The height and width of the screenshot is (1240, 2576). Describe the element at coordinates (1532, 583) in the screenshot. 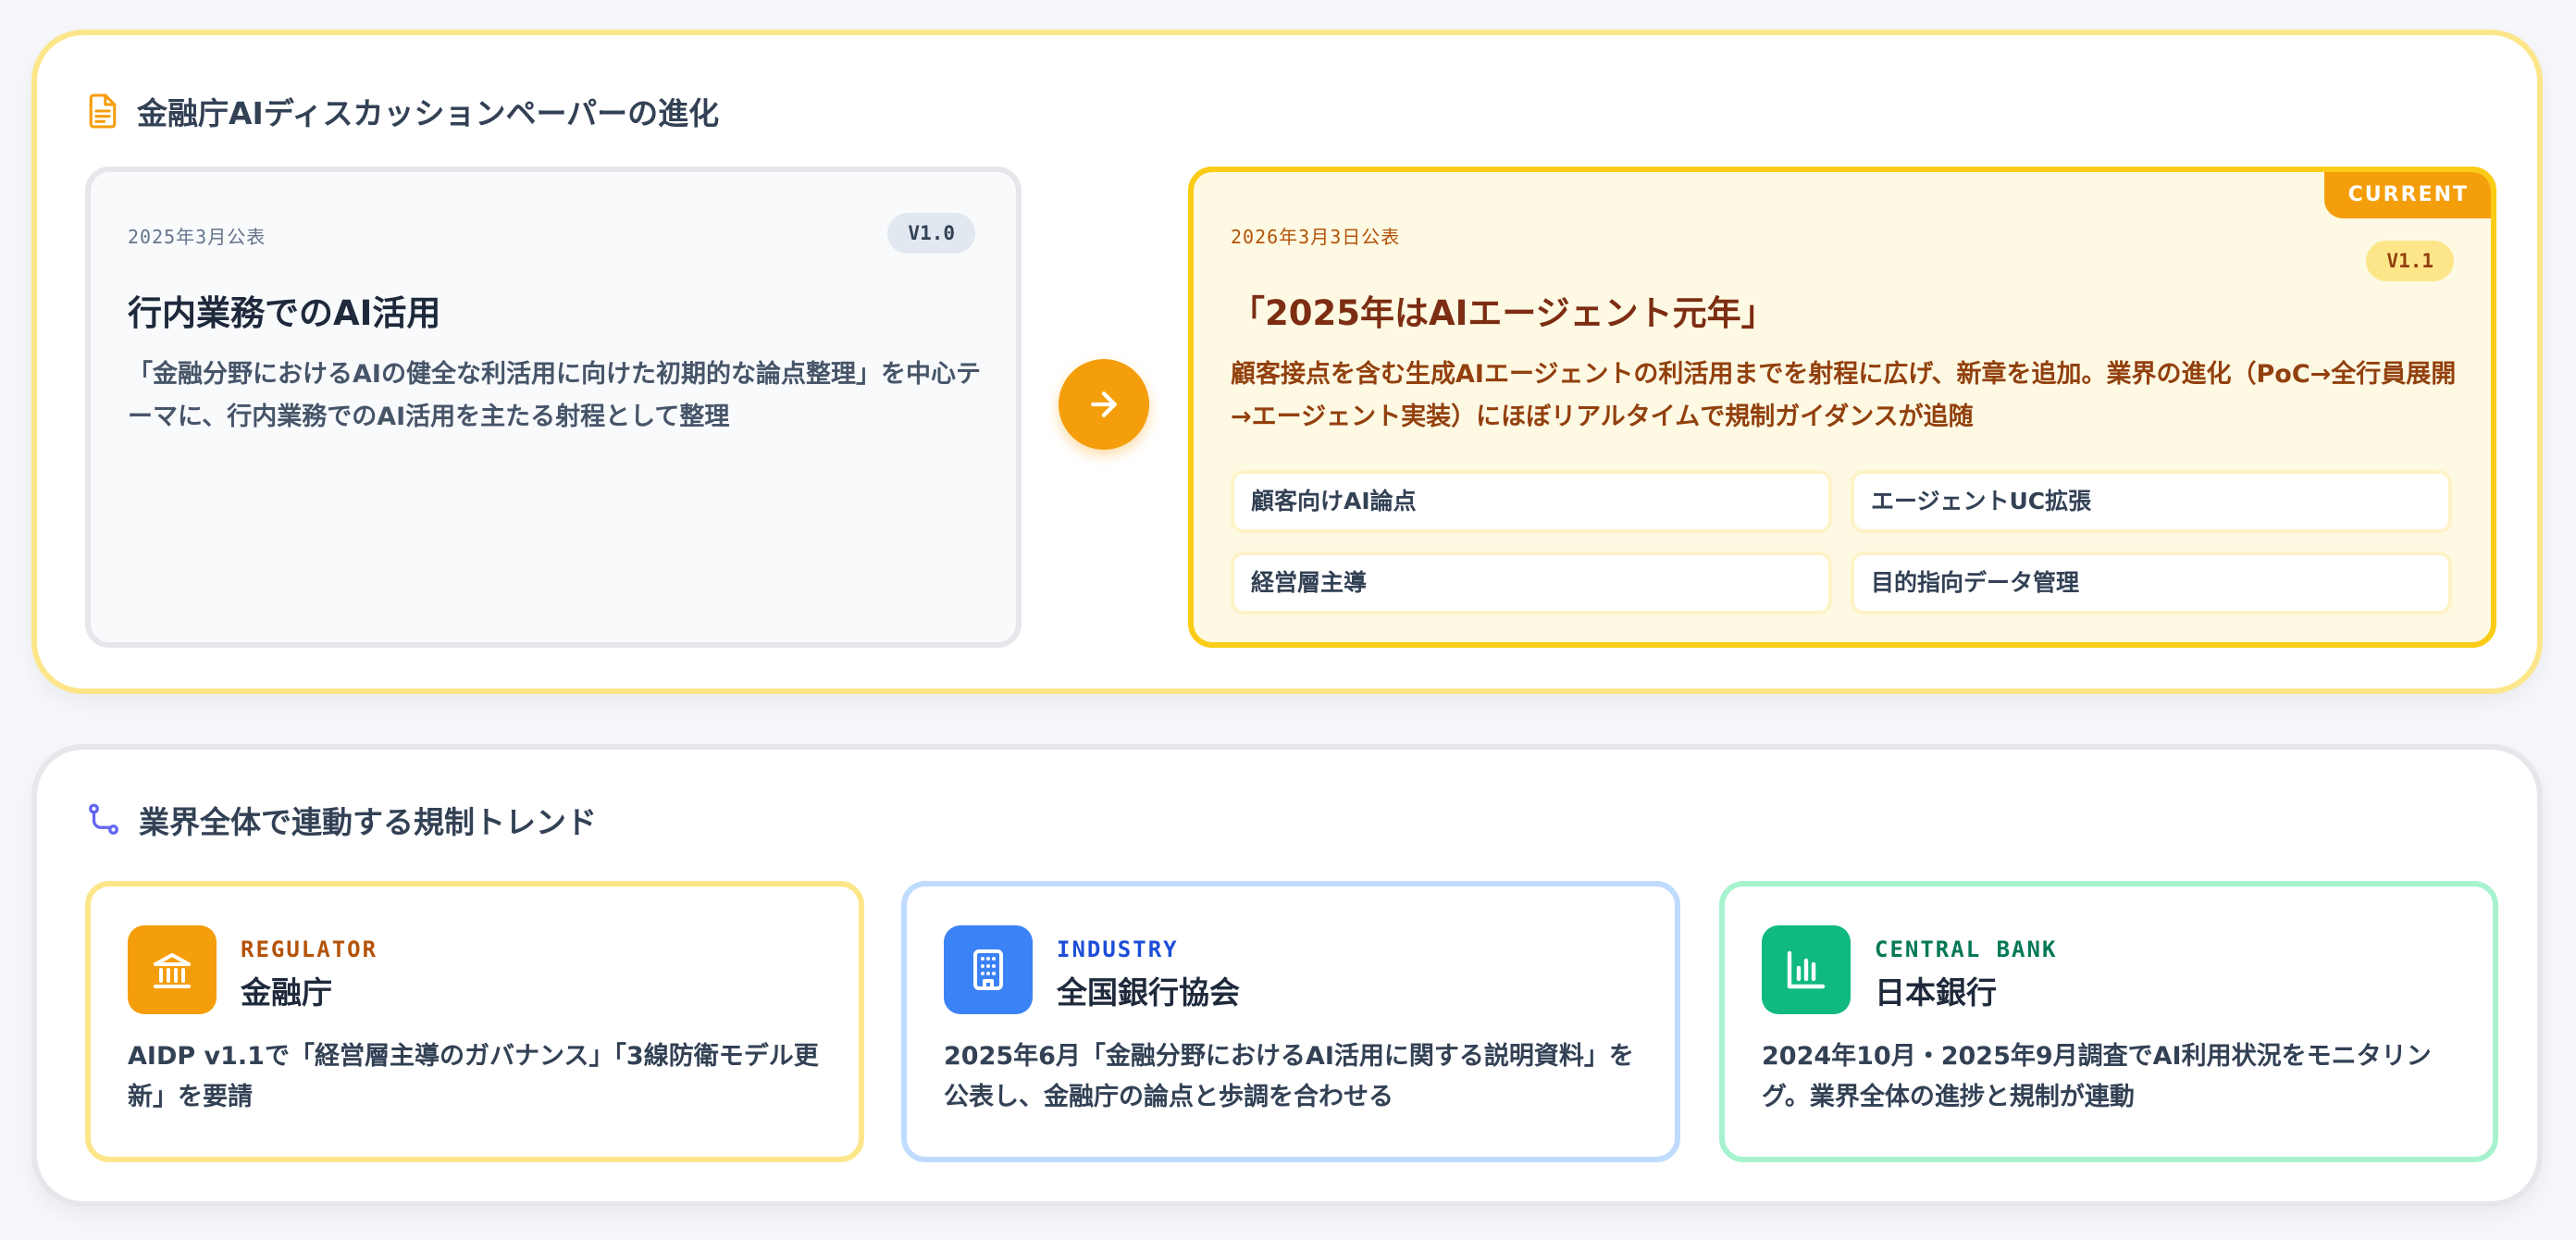

I see `feature-chip: 経営層主導` at that location.